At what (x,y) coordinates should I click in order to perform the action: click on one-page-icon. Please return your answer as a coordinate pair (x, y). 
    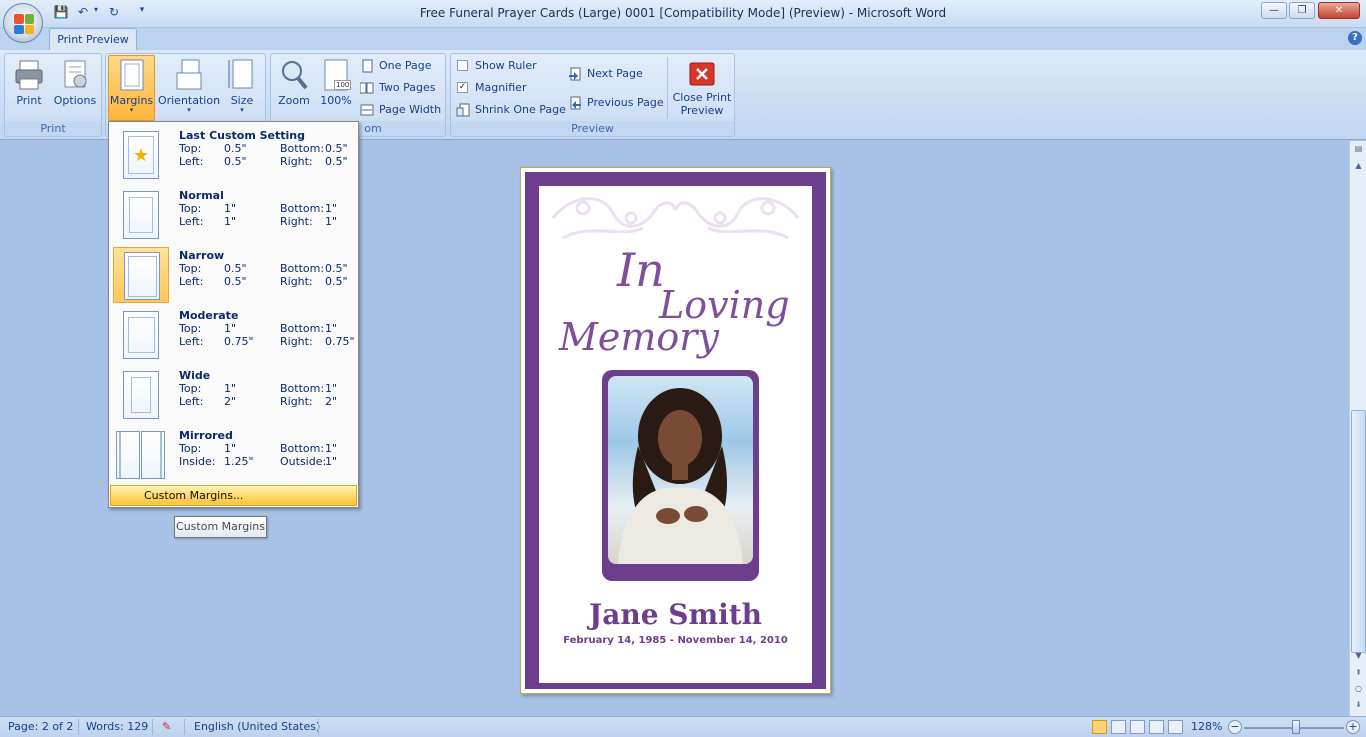
    Looking at the image, I should click on (367, 66).